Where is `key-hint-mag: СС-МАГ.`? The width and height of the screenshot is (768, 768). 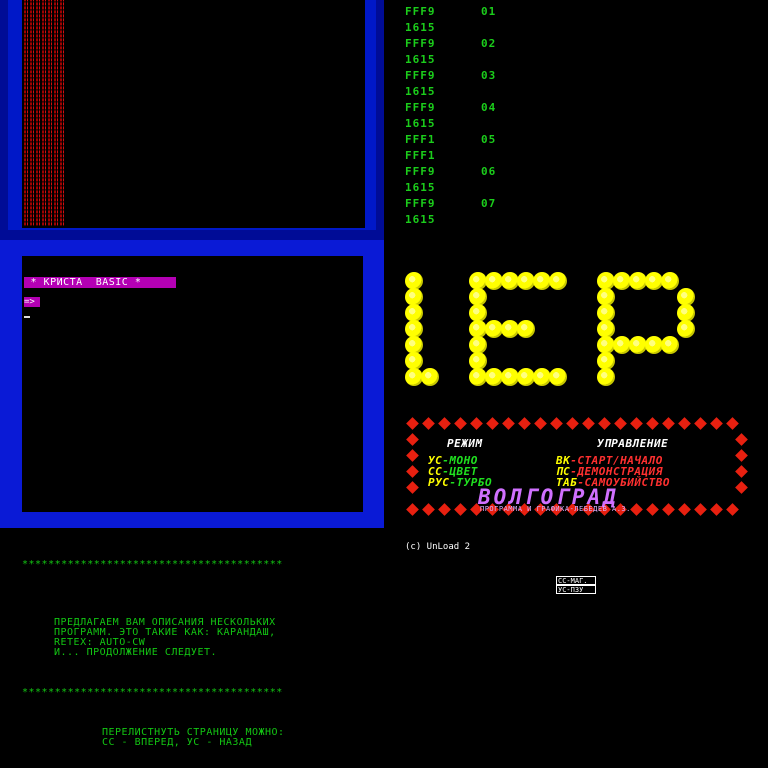
key-hint-mag: СС-МАГ. is located at coordinates (576, 580).